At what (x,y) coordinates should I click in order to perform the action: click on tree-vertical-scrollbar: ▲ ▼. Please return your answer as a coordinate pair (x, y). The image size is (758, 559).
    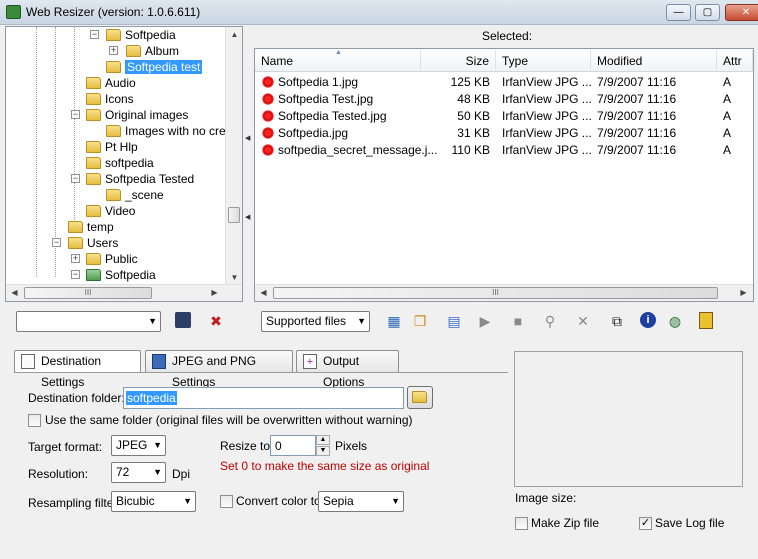
    Looking at the image, I should click on (233, 156).